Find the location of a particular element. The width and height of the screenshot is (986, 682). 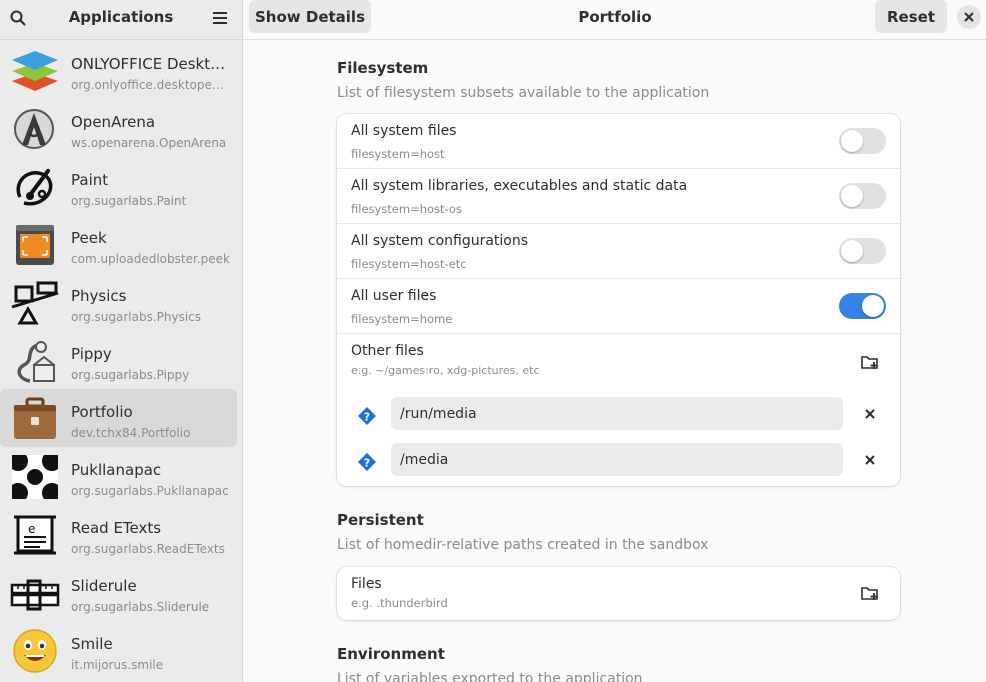

toggle-switch-home is located at coordinates (862, 306).